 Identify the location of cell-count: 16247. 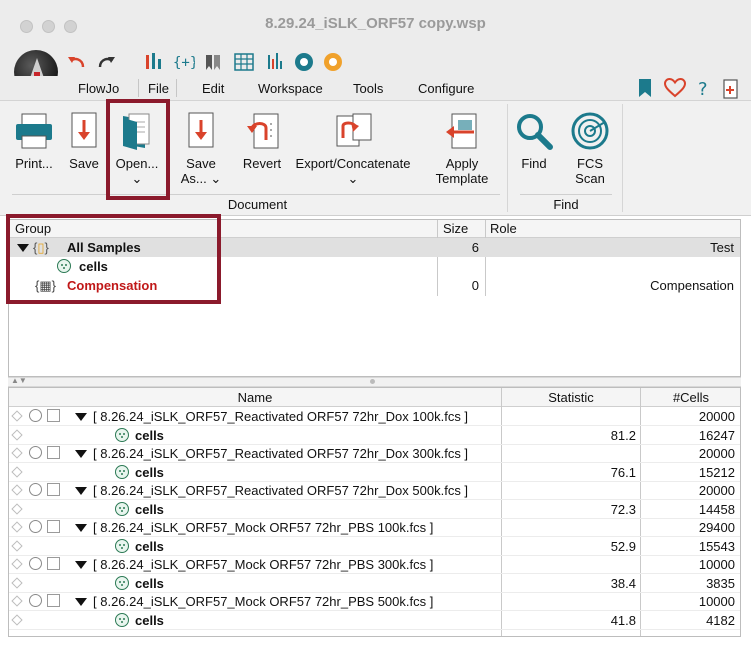
(716, 435).